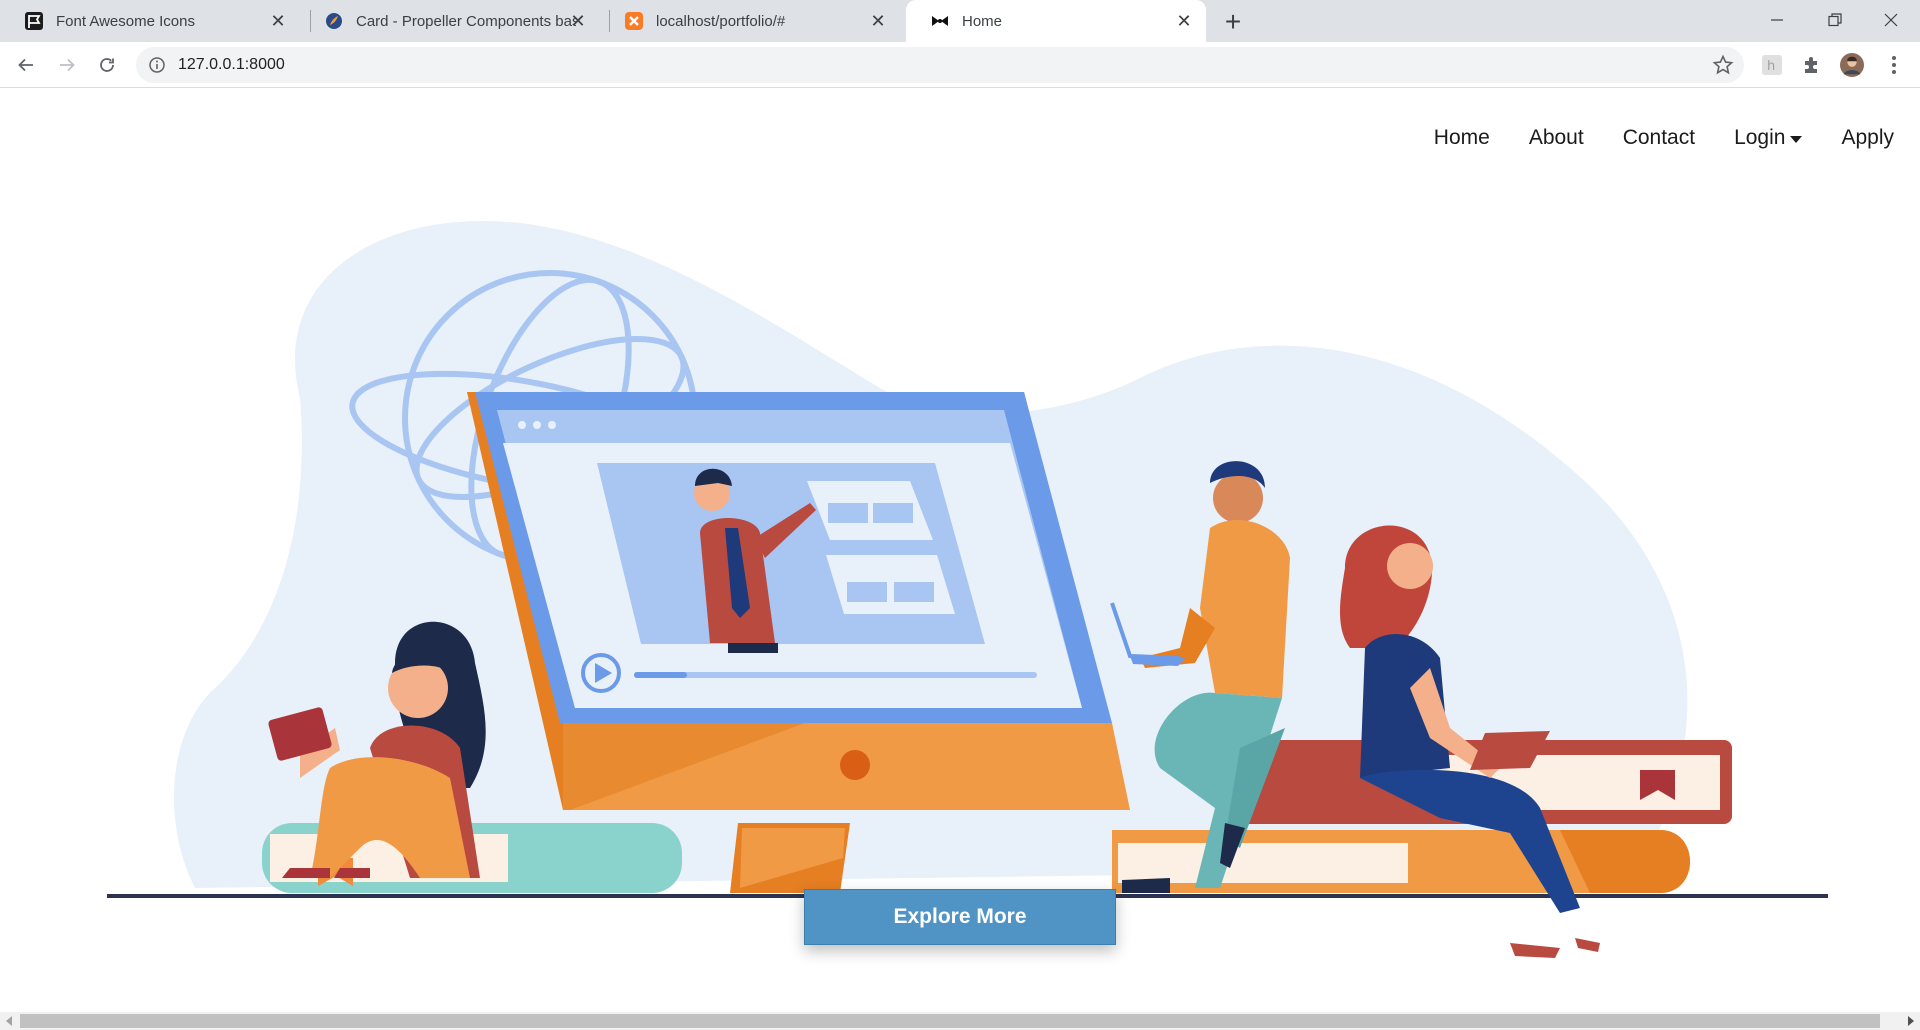  I want to click on bookmark-star-icon, so click(1723, 65).